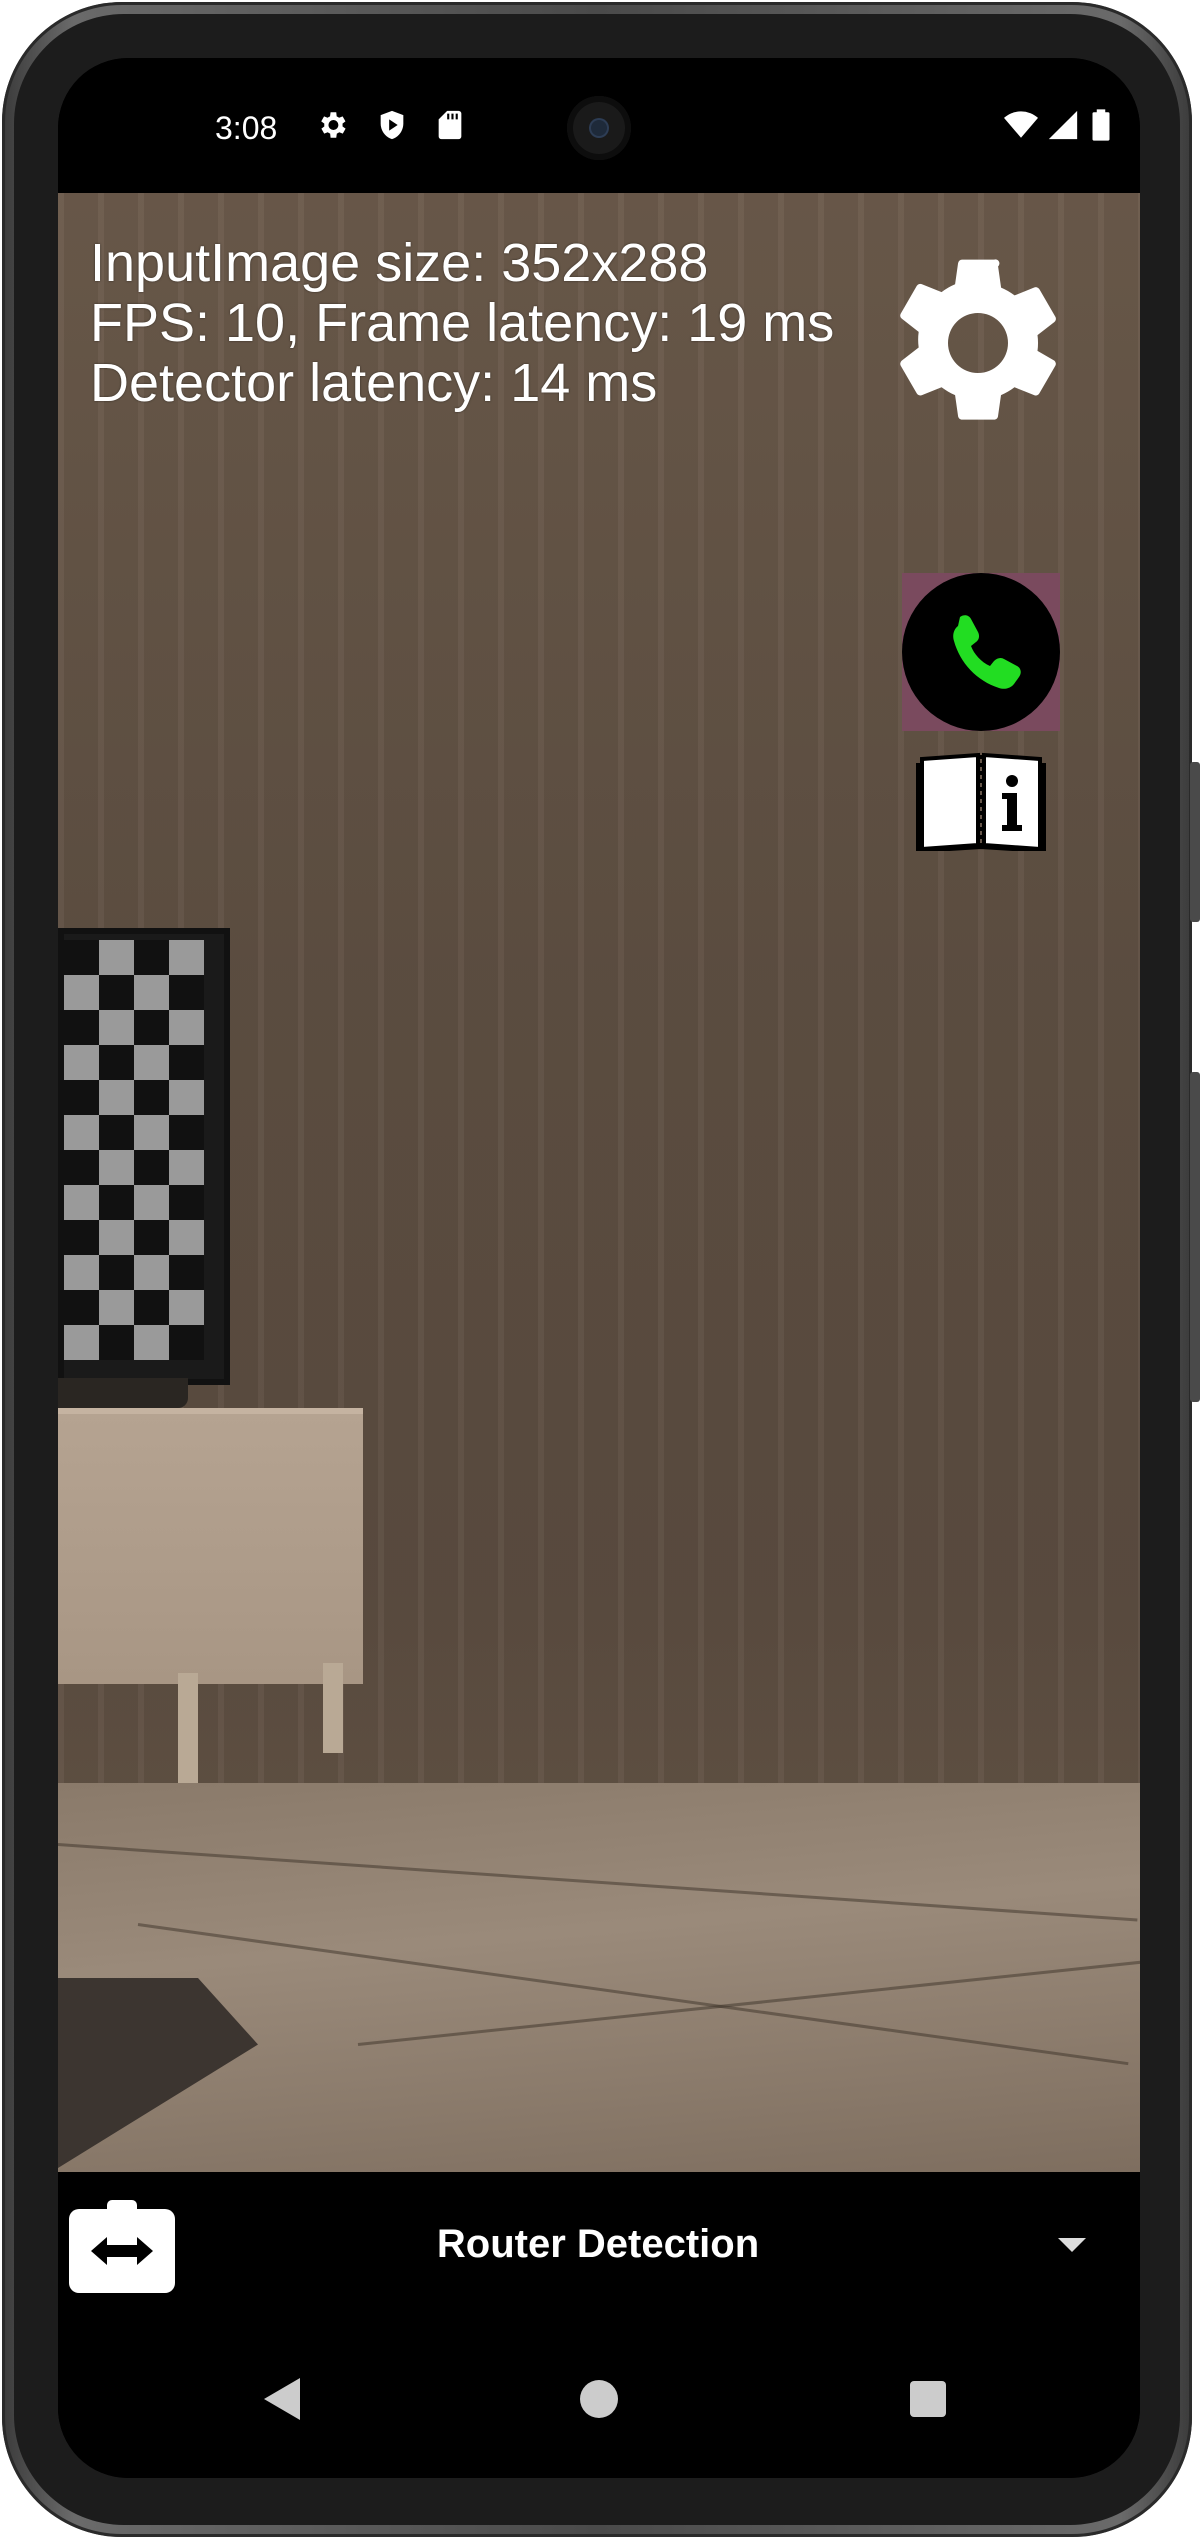  I want to click on status-bar: 3:08, so click(599, 125).